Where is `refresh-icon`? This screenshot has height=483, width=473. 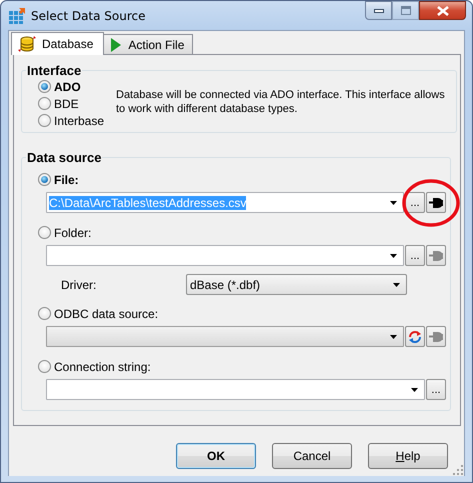
refresh-icon is located at coordinates (415, 337).